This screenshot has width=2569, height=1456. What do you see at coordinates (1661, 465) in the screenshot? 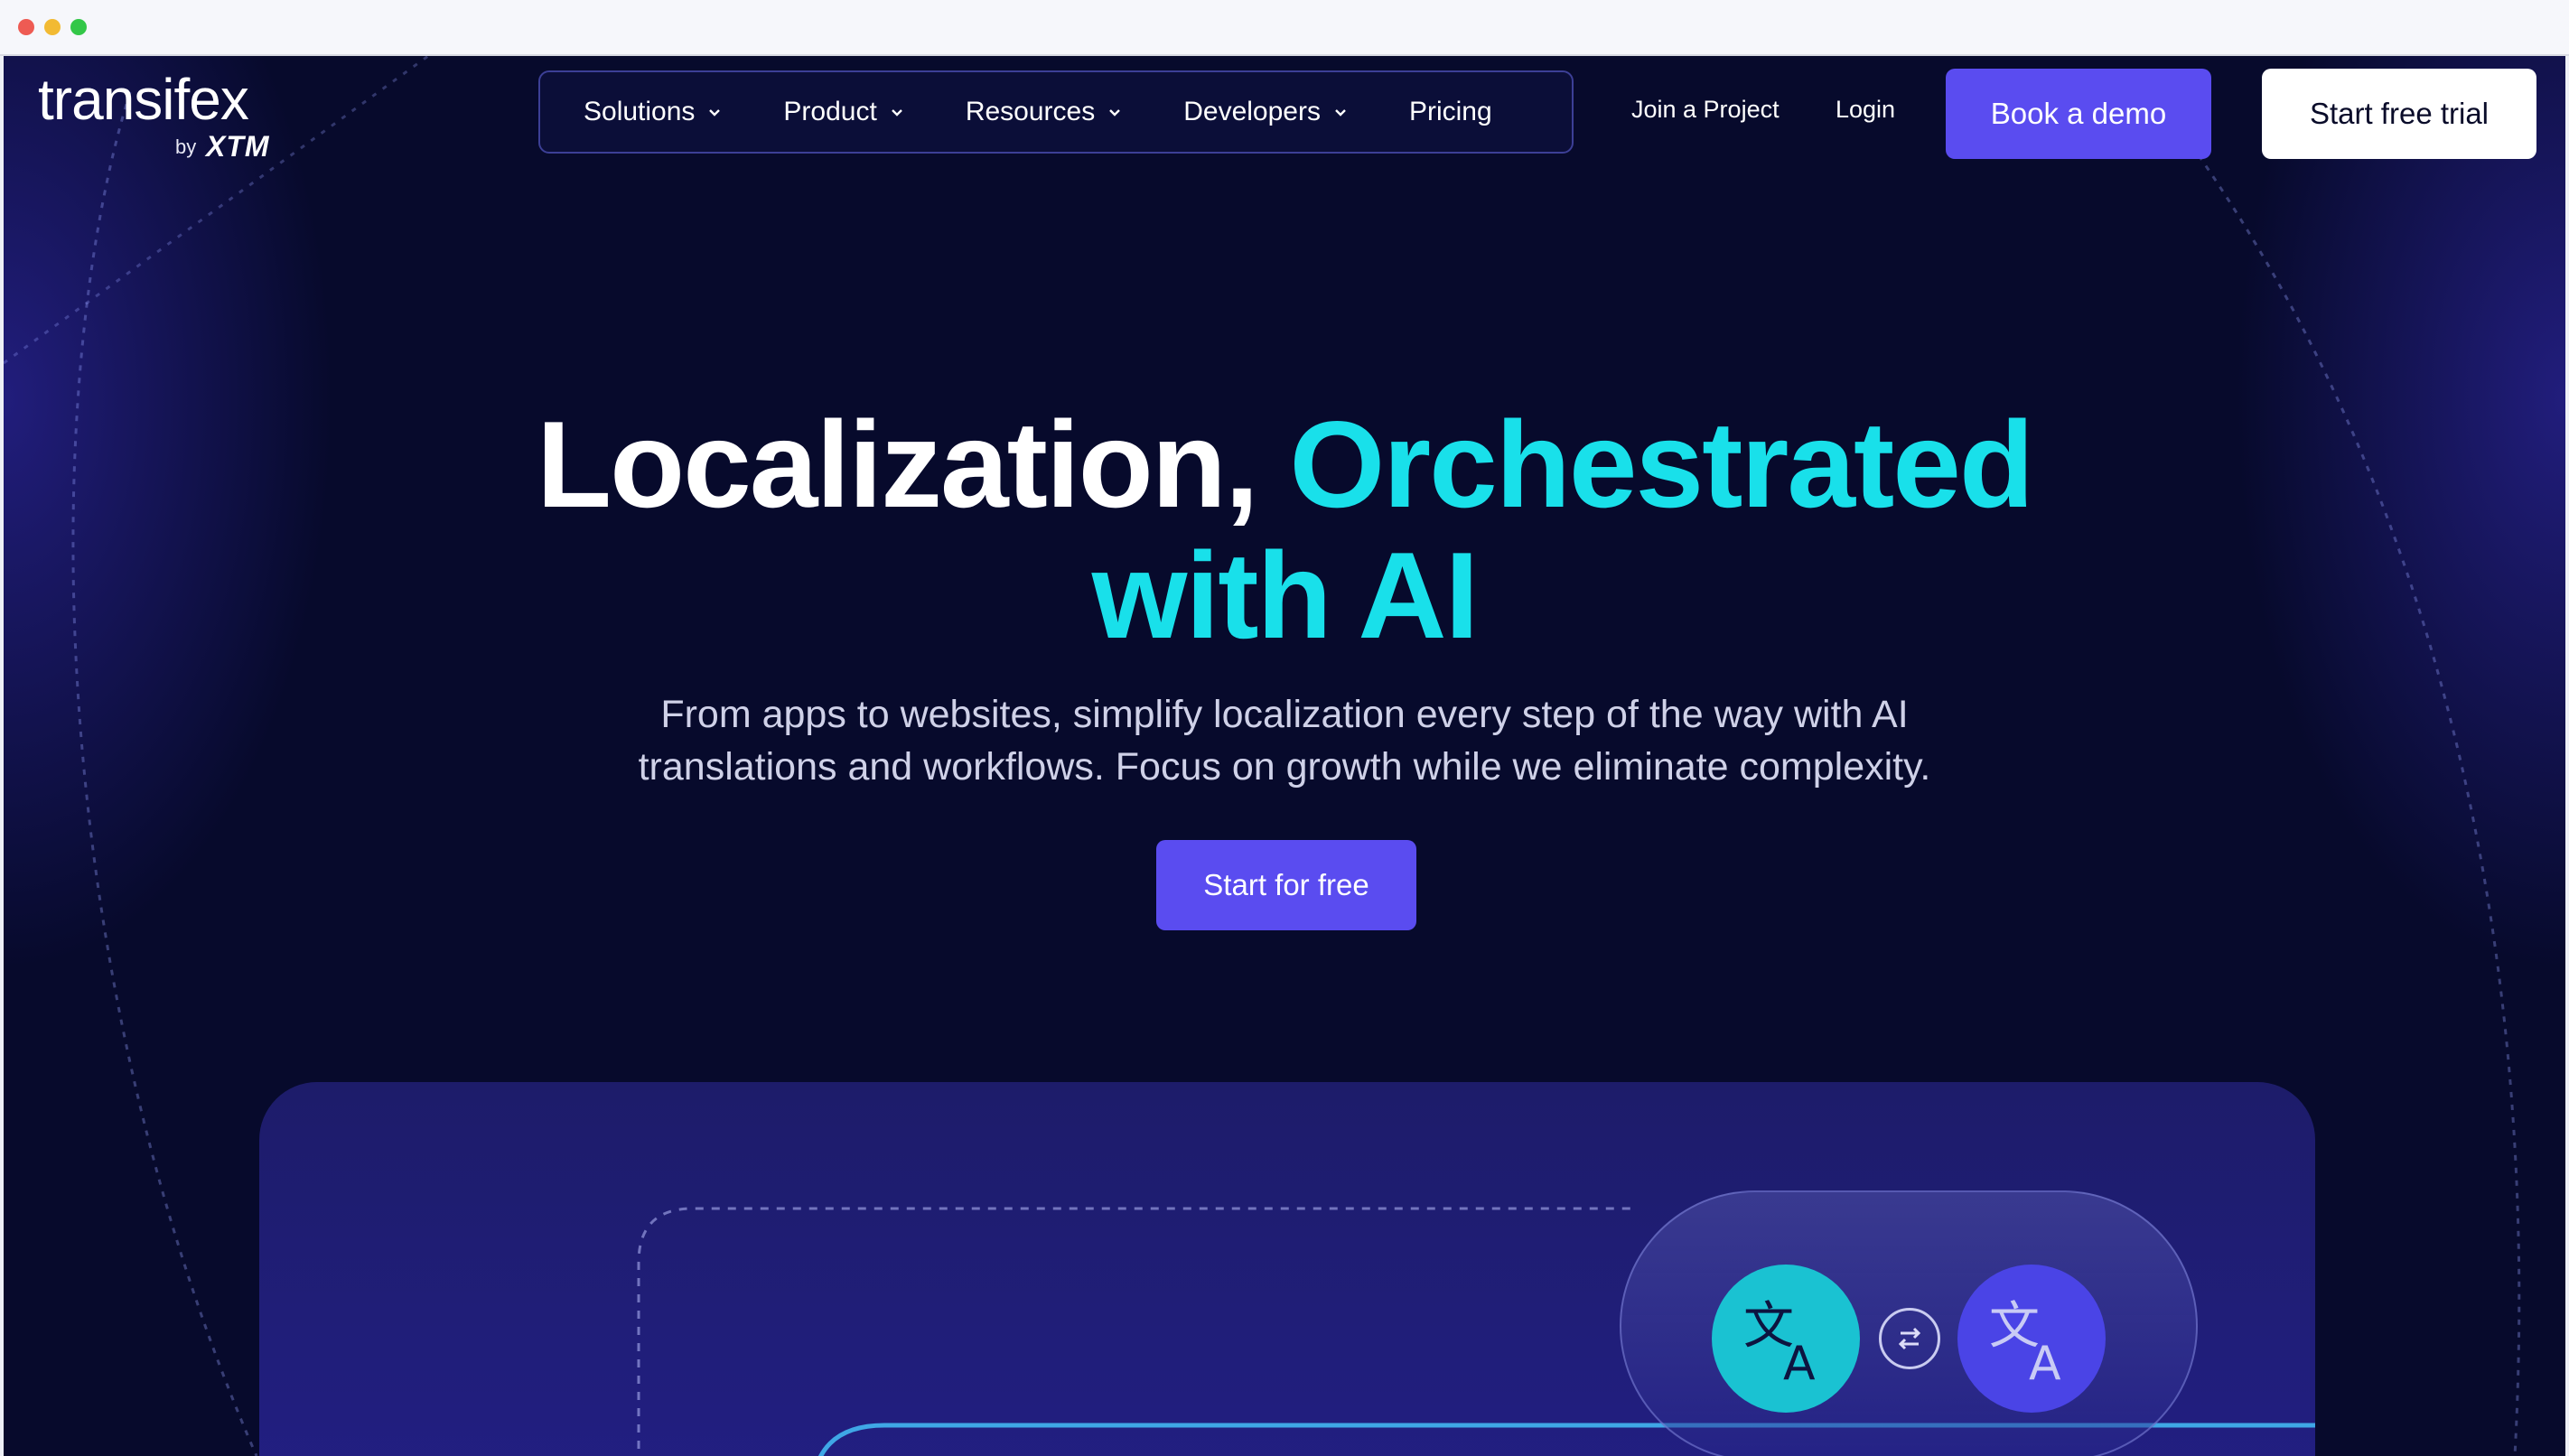
I see `headline-accent-1: Orchestrated` at bounding box center [1661, 465].